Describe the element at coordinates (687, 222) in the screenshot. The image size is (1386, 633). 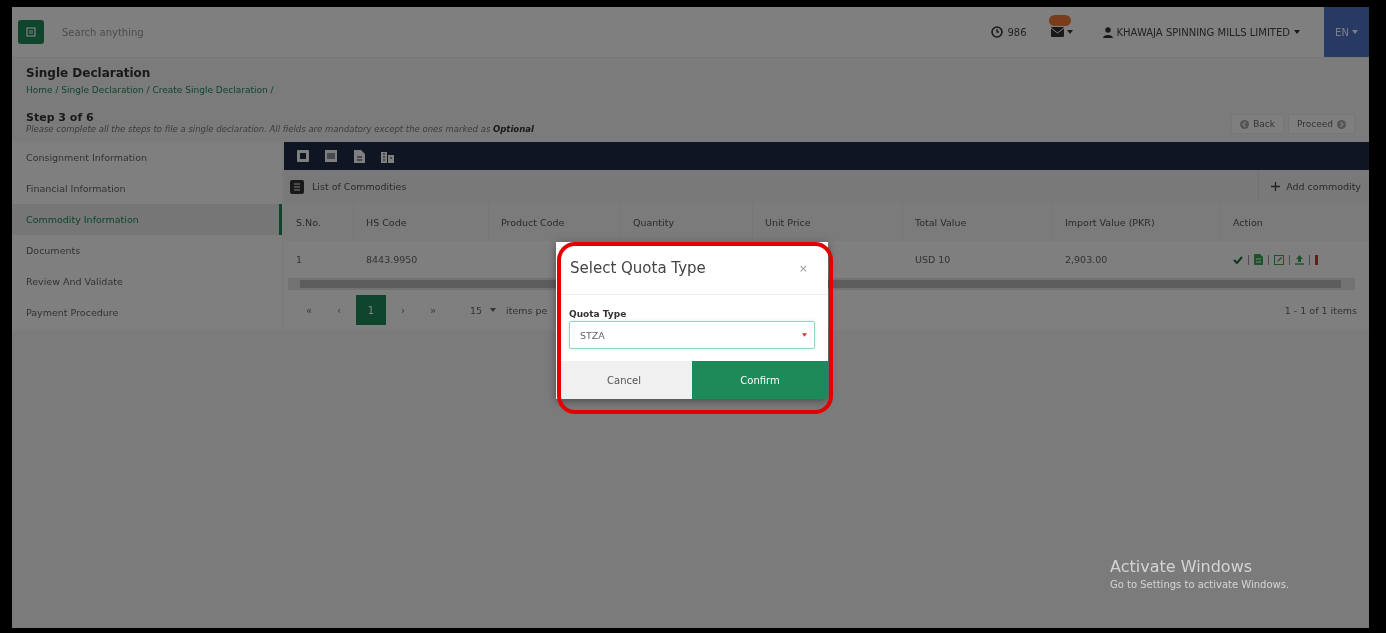
I see `column-header: Quantity` at that location.